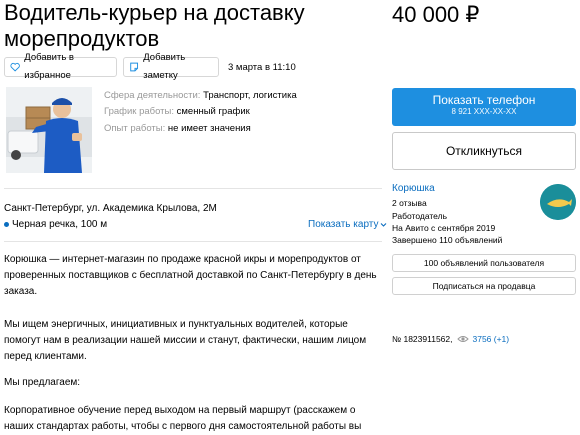  I want to click on show-phone-button: Показать телефон 8 921 XXX-XX-XX, so click(484, 107).